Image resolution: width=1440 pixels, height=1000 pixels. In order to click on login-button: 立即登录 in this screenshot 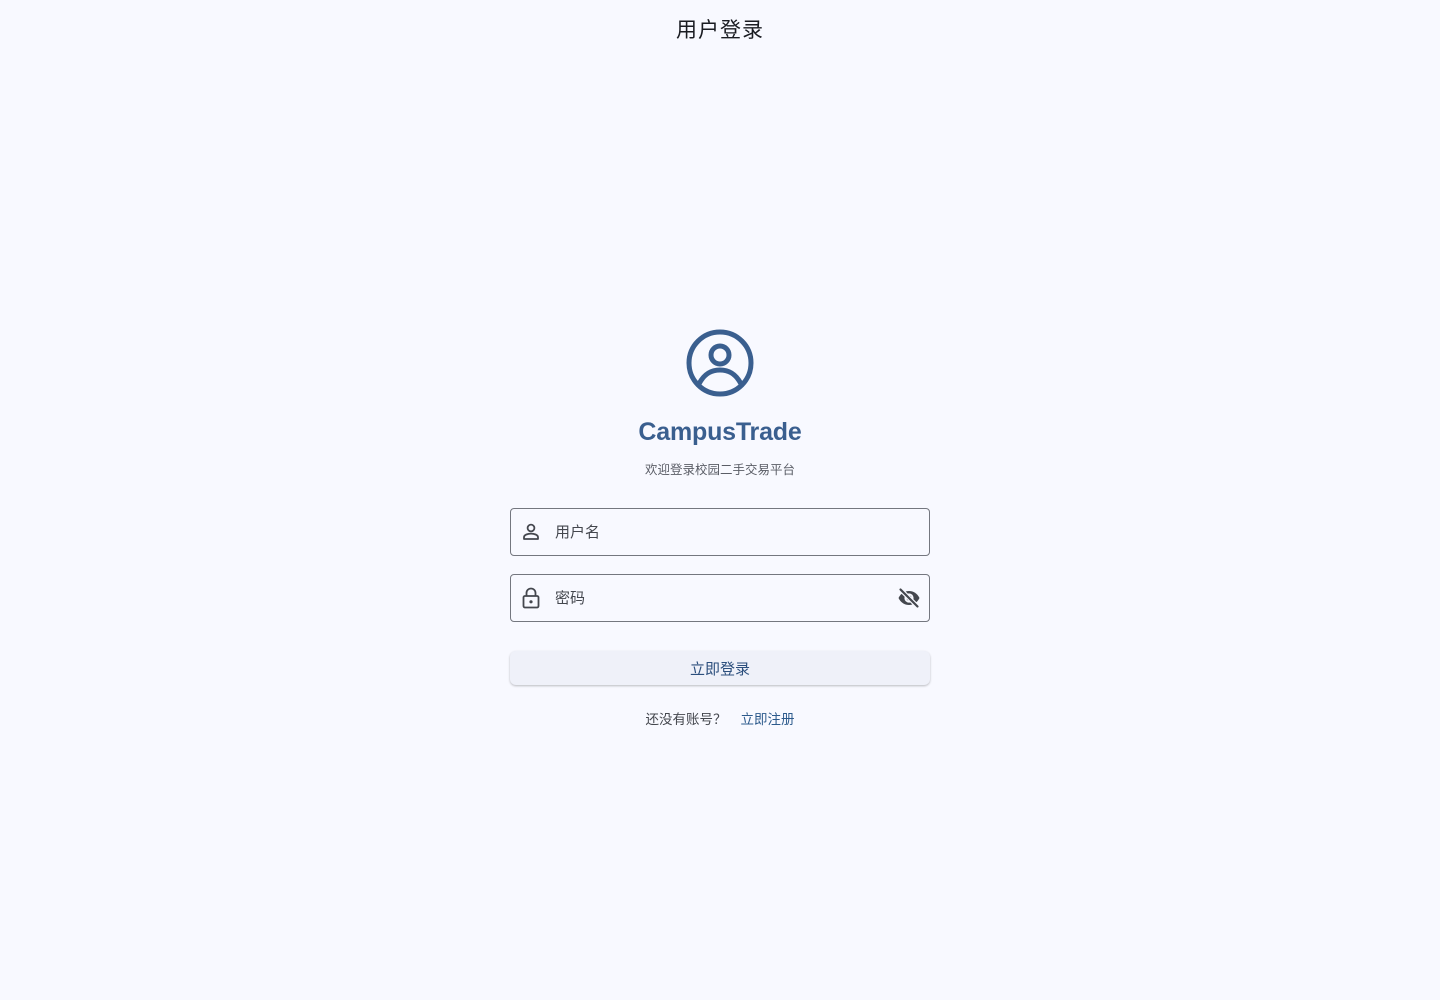, I will do `click(720, 668)`.